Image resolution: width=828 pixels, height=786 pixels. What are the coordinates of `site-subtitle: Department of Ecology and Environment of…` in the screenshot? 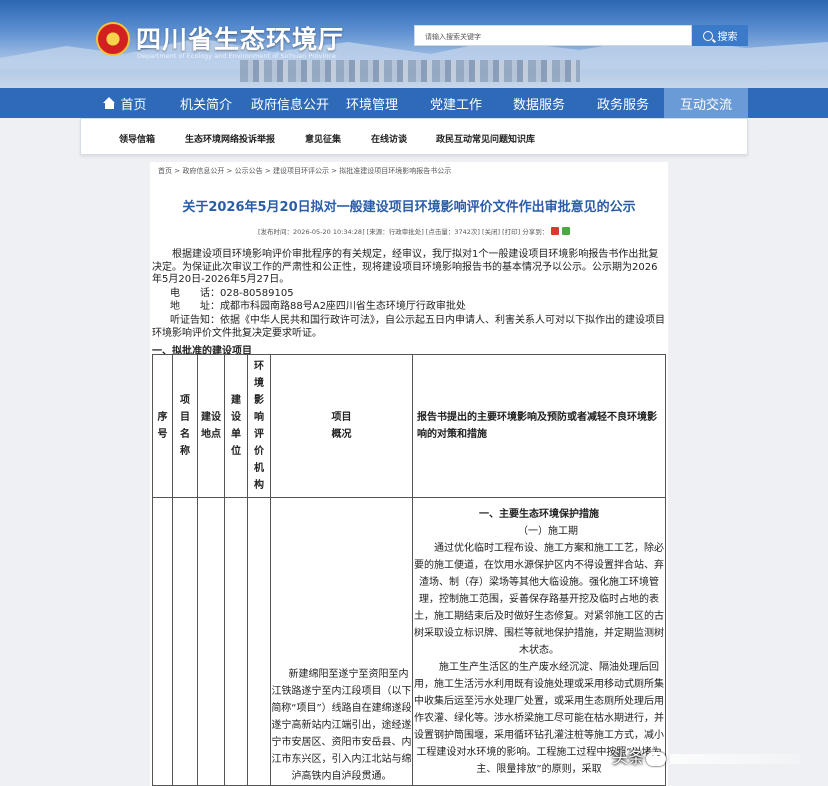 It's located at (236, 56).